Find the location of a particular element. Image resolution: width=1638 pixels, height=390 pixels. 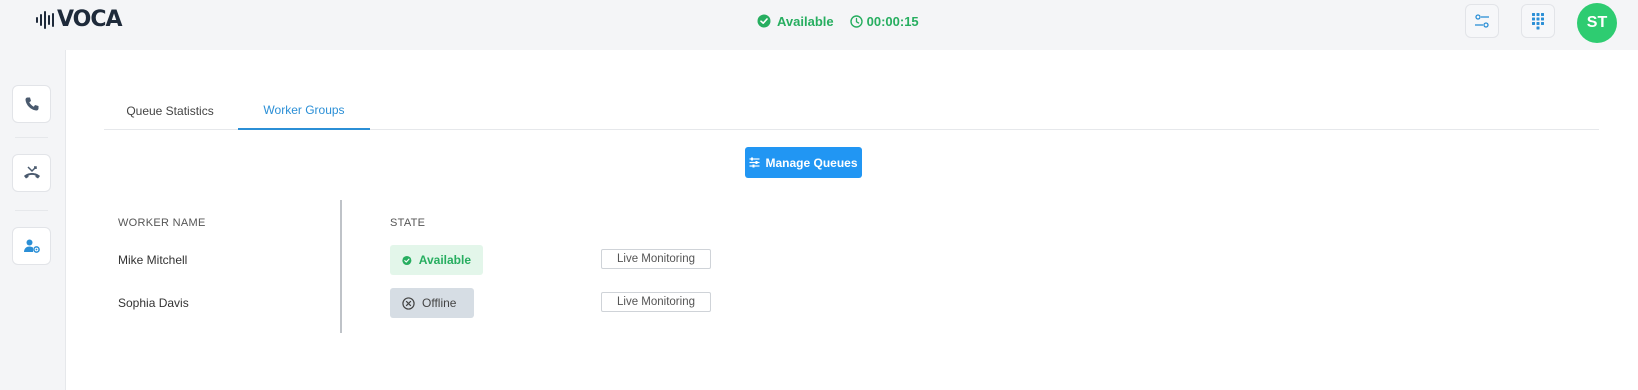

top-bar: VOCA Available 00:00:15 ST is located at coordinates (819, 25).